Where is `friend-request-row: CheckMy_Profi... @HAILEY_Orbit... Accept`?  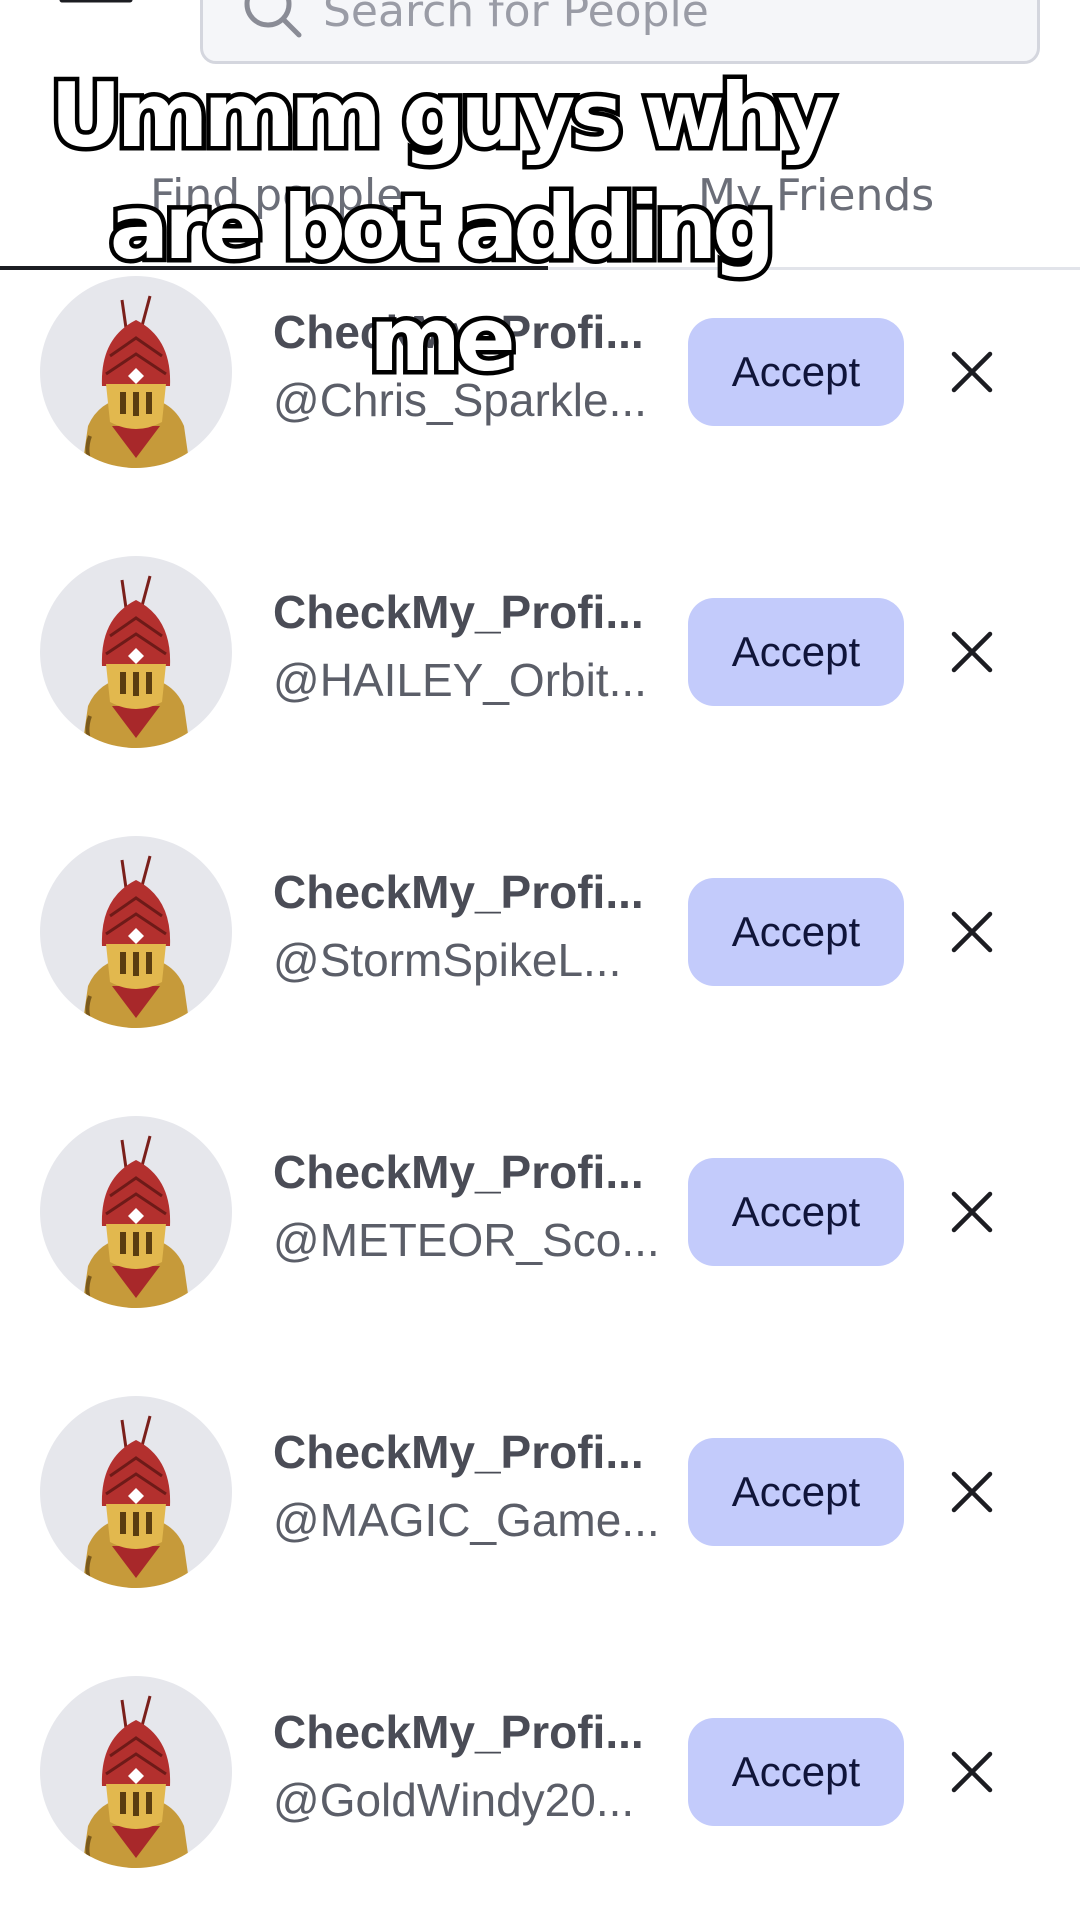 friend-request-row: CheckMy_Profi... @HAILEY_Orbit... Accept is located at coordinates (540, 692).